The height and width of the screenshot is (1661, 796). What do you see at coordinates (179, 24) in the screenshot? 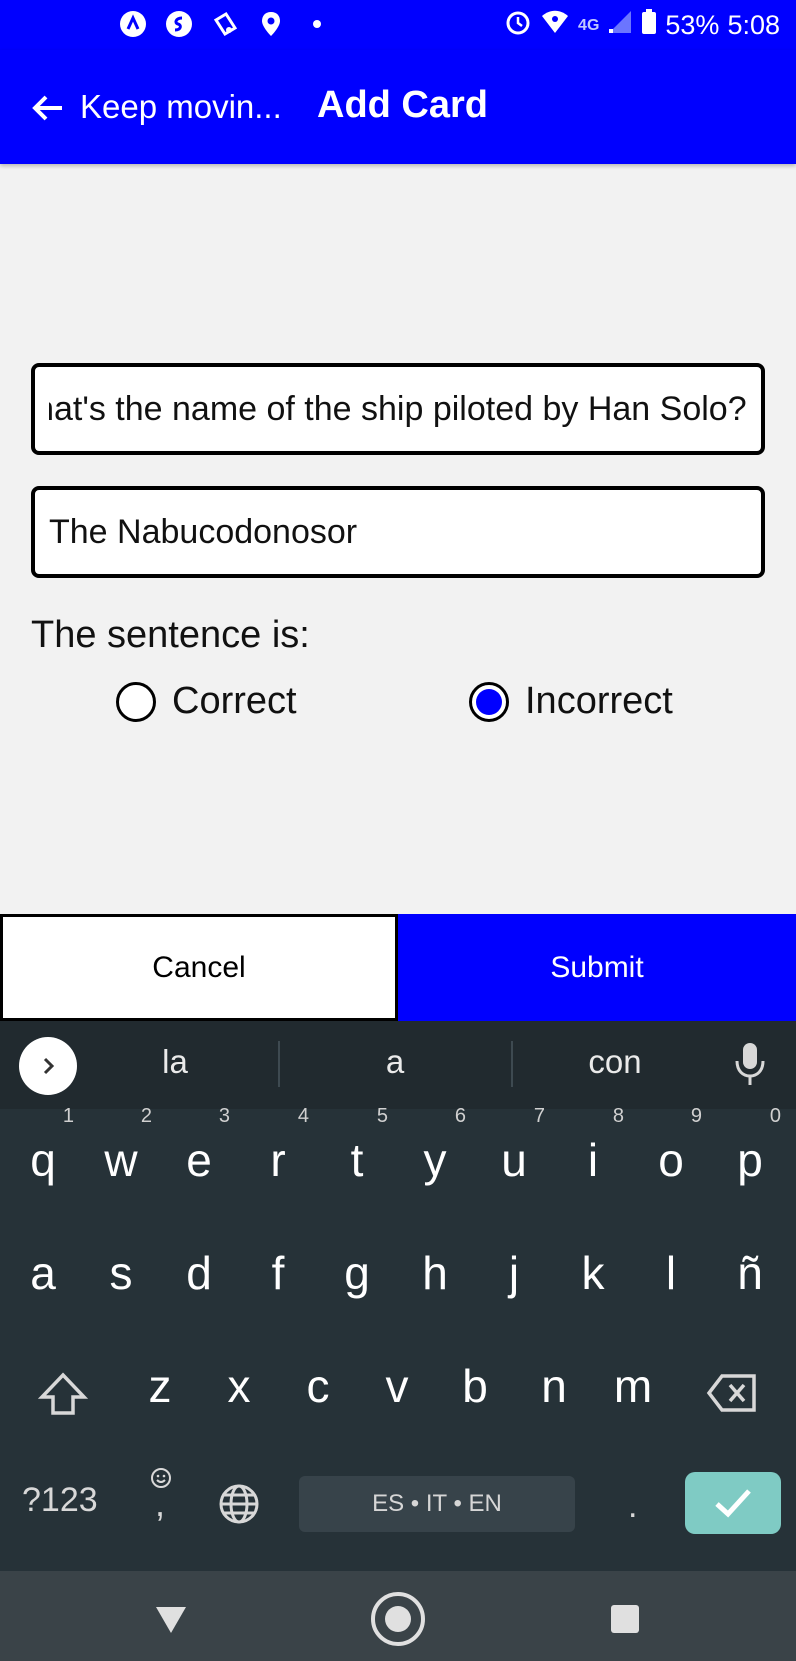
I see `shazam-icon` at bounding box center [179, 24].